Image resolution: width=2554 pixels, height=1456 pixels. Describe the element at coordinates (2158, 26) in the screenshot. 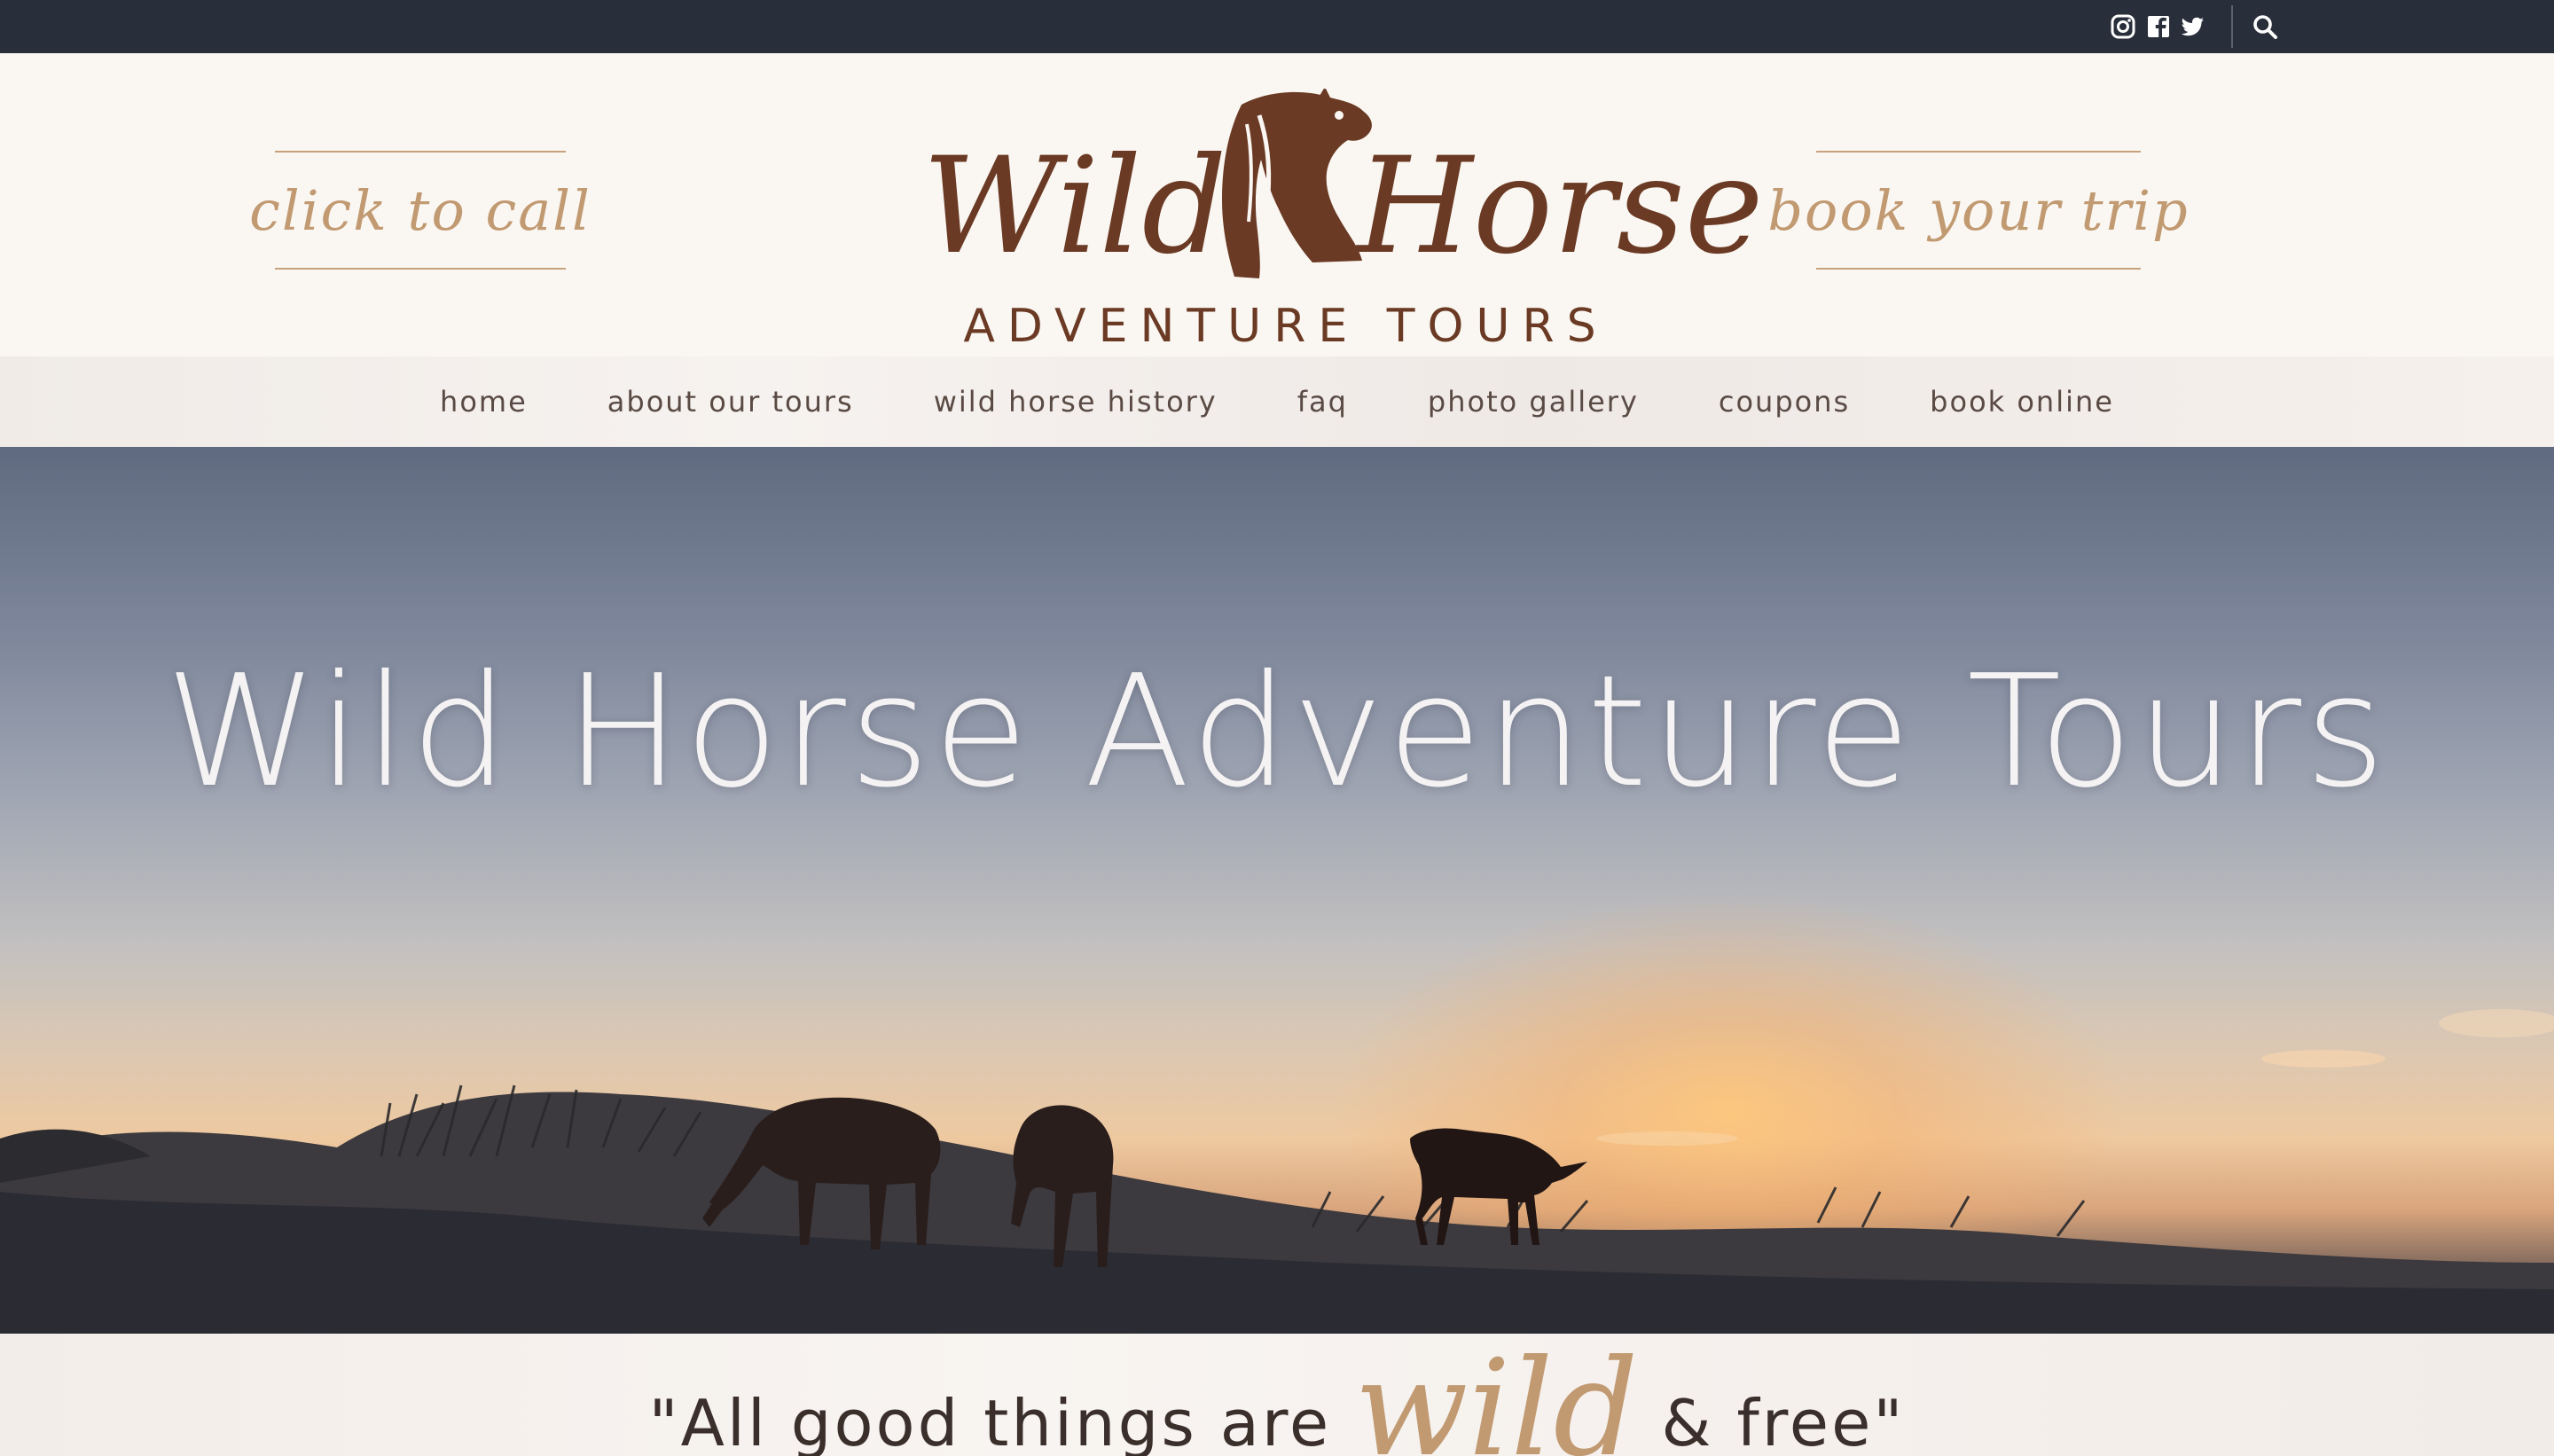

I see `facebook-icon` at that location.